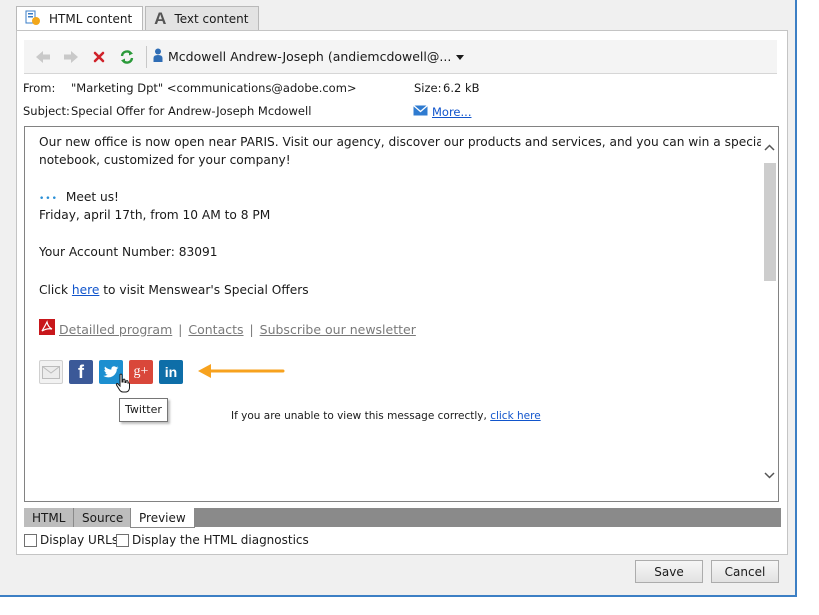 This screenshot has width=819, height=615. Describe the element at coordinates (123, 385) in the screenshot. I see `hand-cursor-icon` at that location.